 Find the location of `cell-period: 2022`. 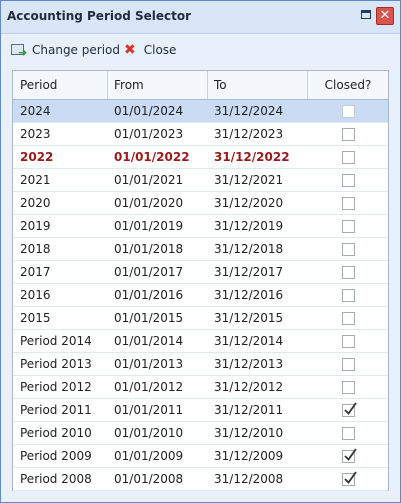

cell-period: 2022 is located at coordinates (37, 157).